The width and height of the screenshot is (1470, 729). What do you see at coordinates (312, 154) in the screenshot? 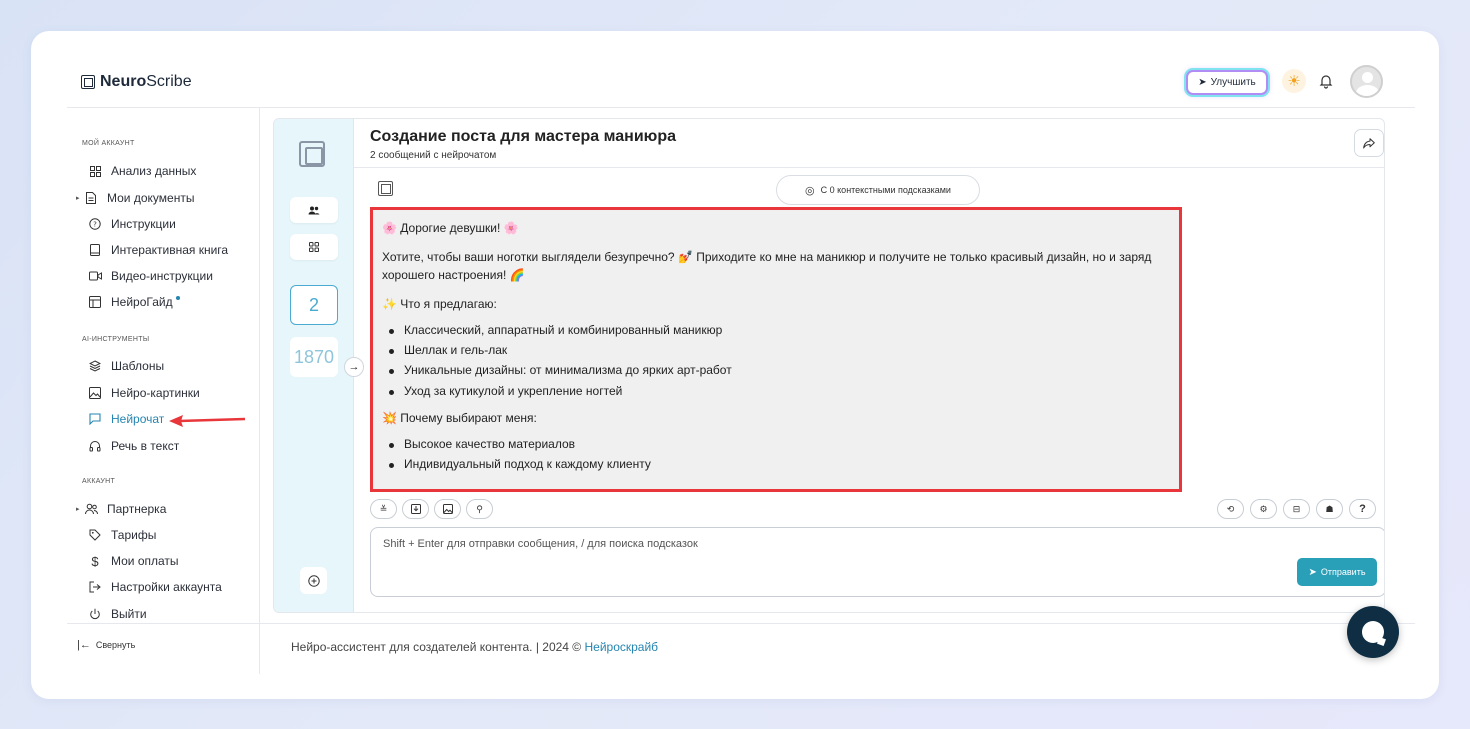
I see `neuroscribe-logo-icon` at bounding box center [312, 154].